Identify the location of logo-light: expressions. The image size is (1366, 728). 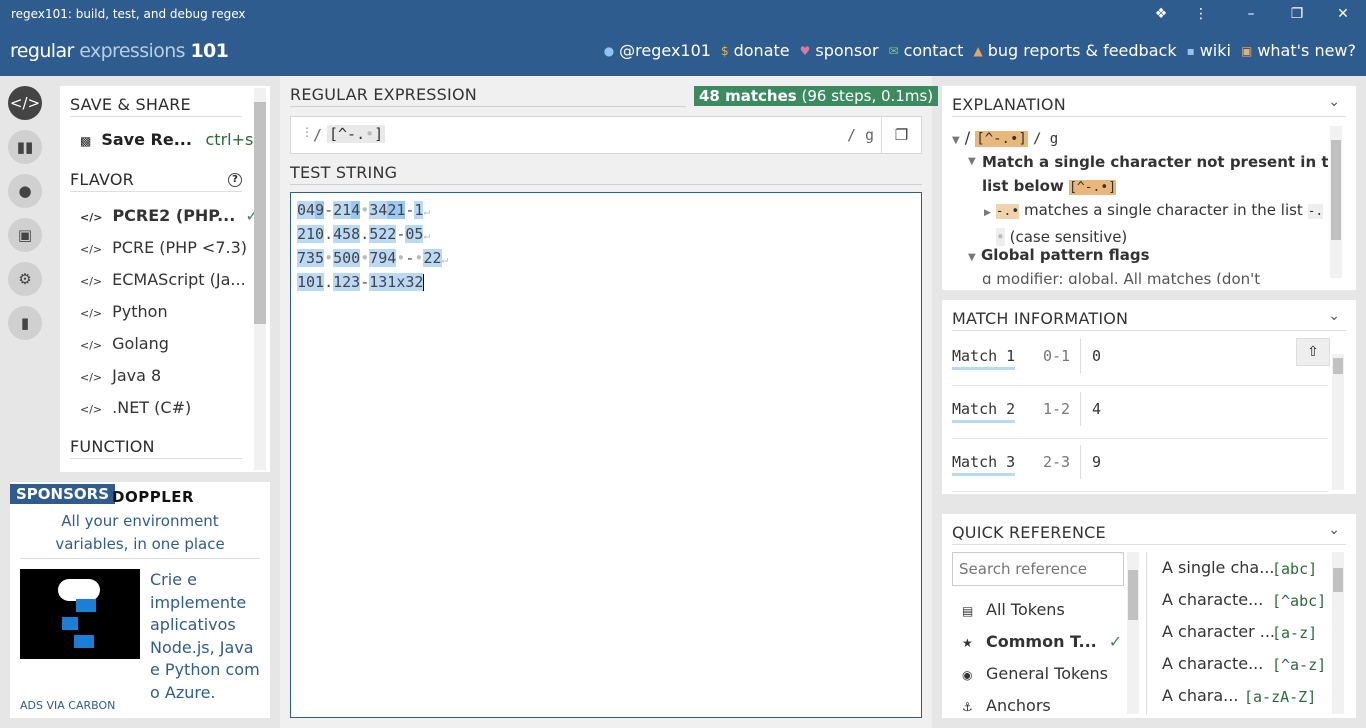
(132, 51).